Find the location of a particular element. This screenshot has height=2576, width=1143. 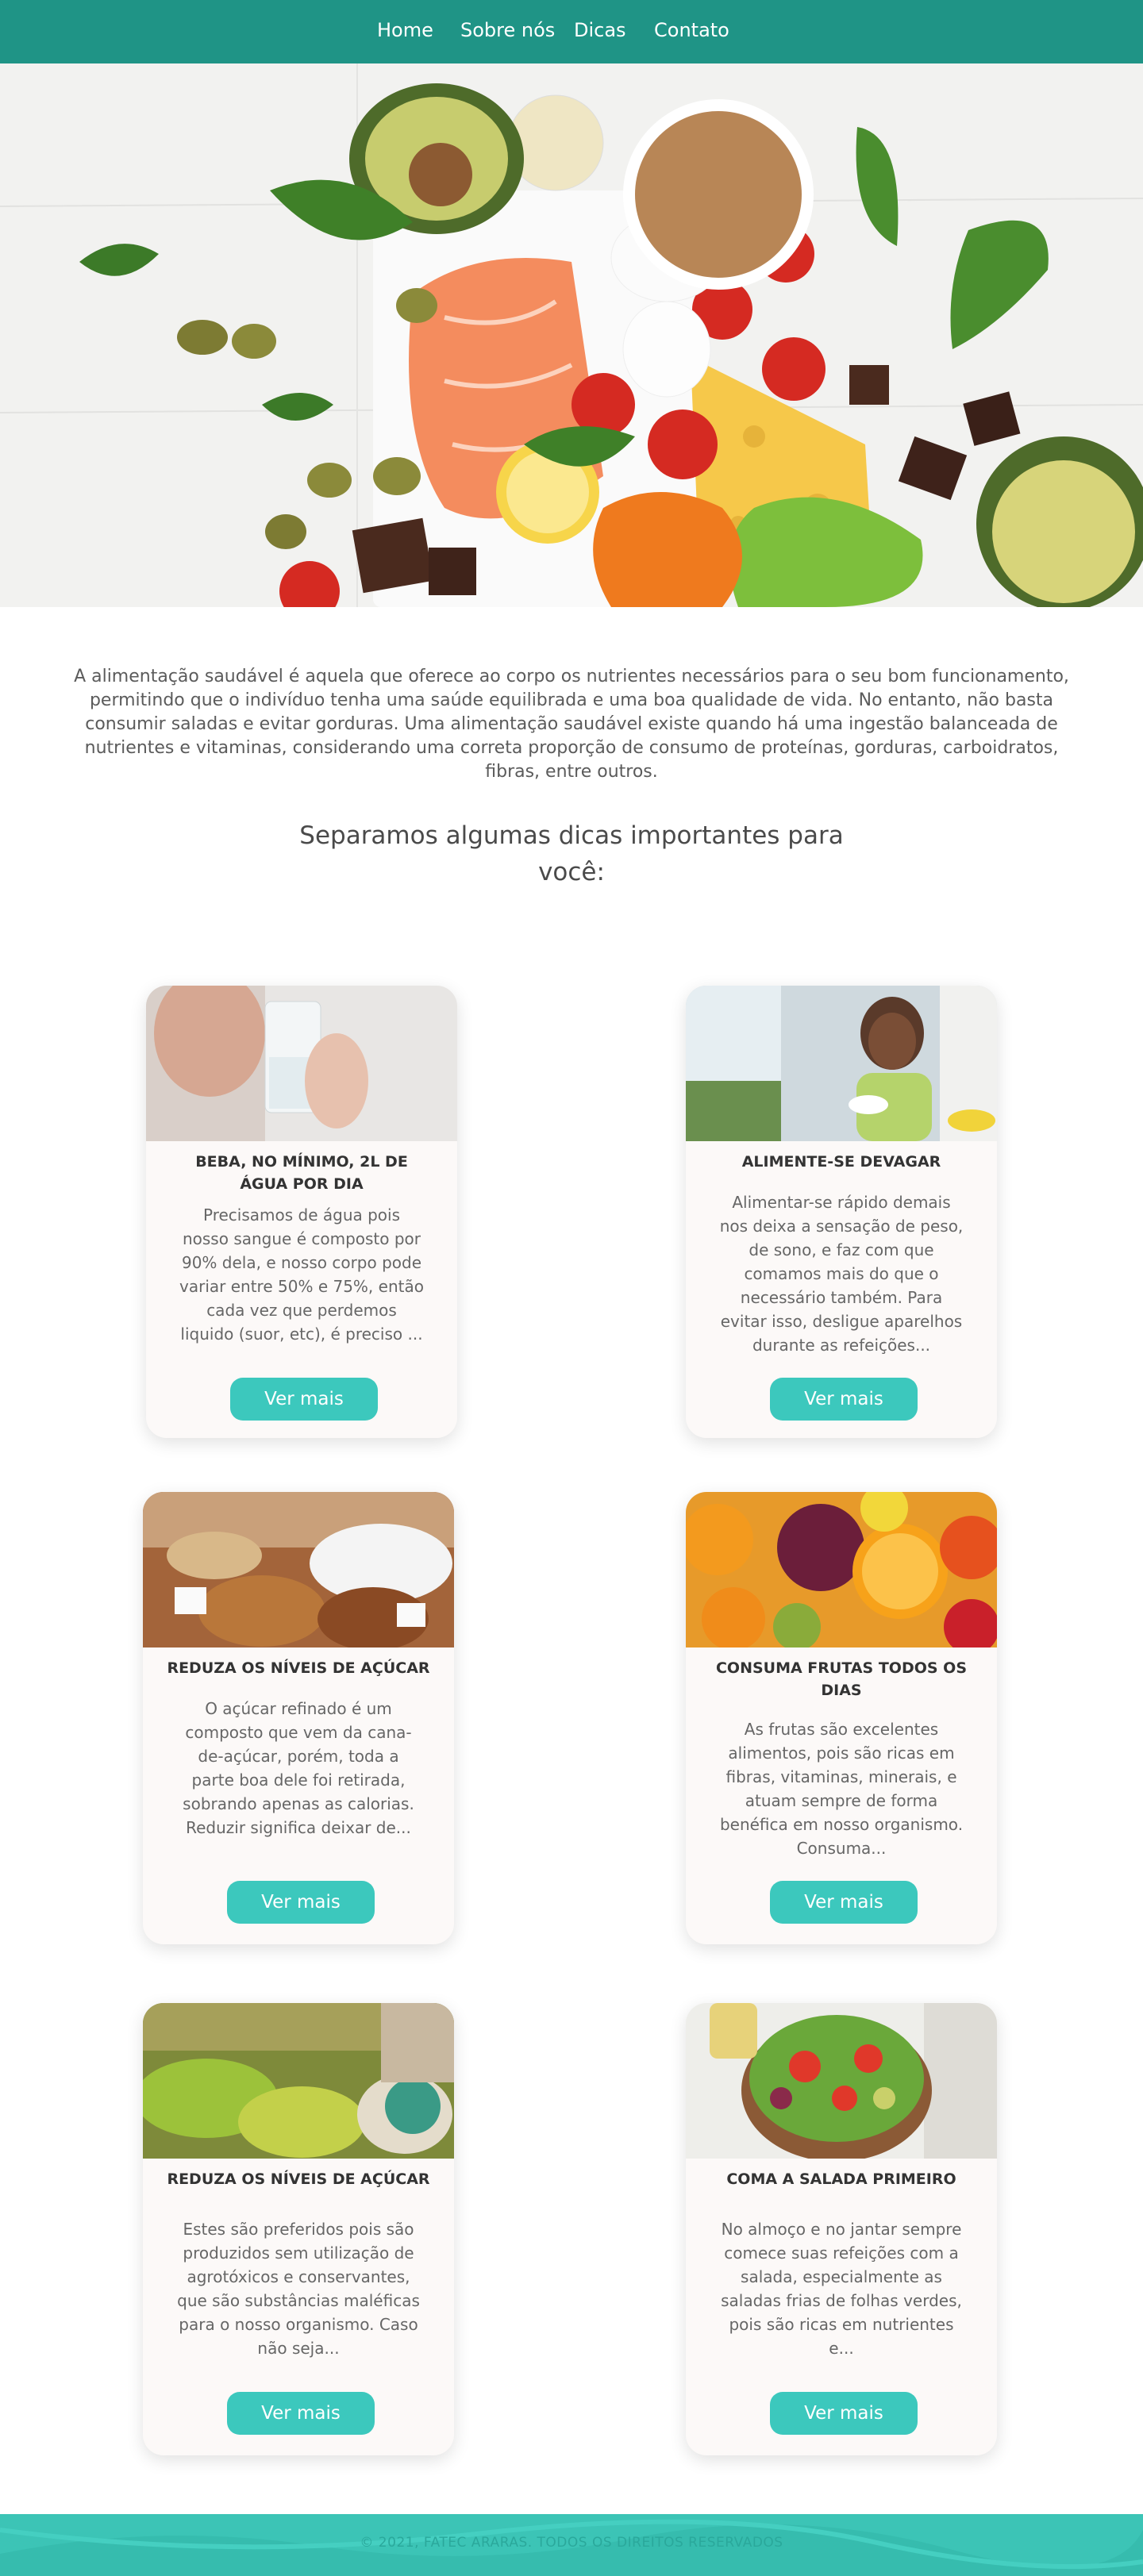

card-image-market is located at coordinates (298, 2081).